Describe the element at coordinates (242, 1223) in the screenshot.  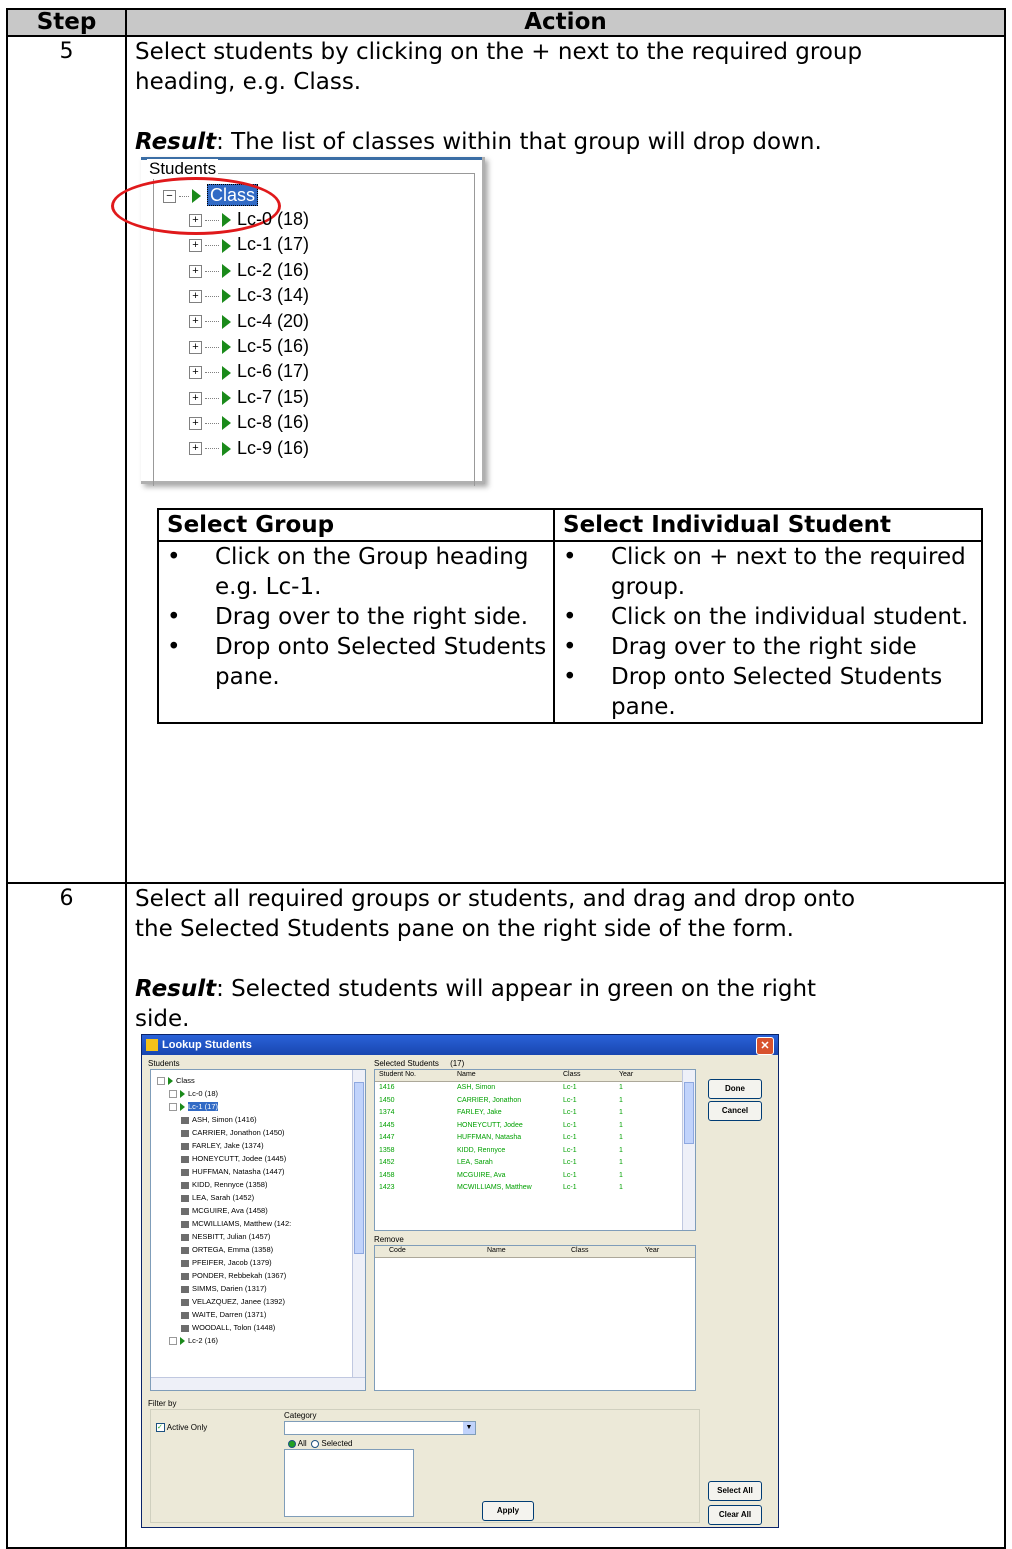
I see `tree-row-label: MCWILLIAMS, Matthew (142:` at that location.